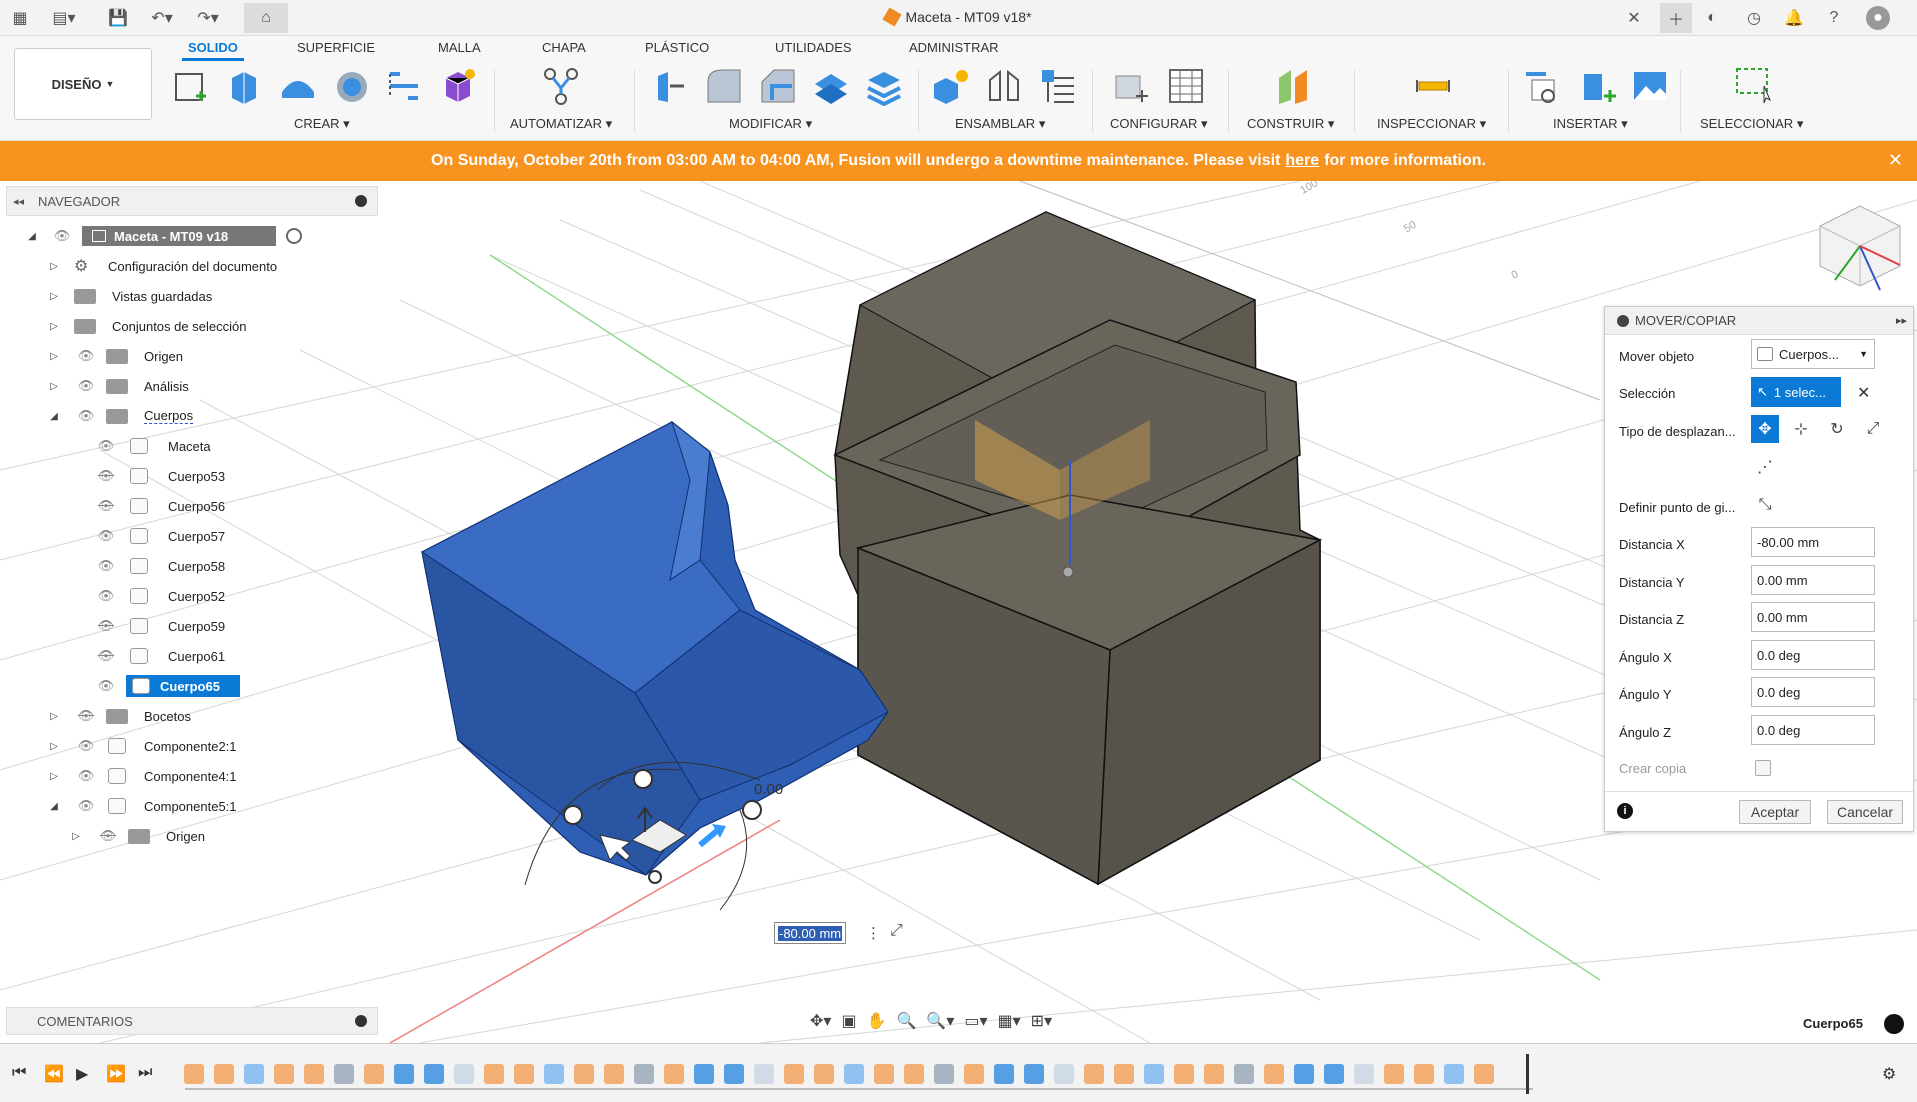 This screenshot has width=1917, height=1102. Describe the element at coordinates (1765, 467) in the screenshot. I see `point-to-position-icon: ⋰` at that location.